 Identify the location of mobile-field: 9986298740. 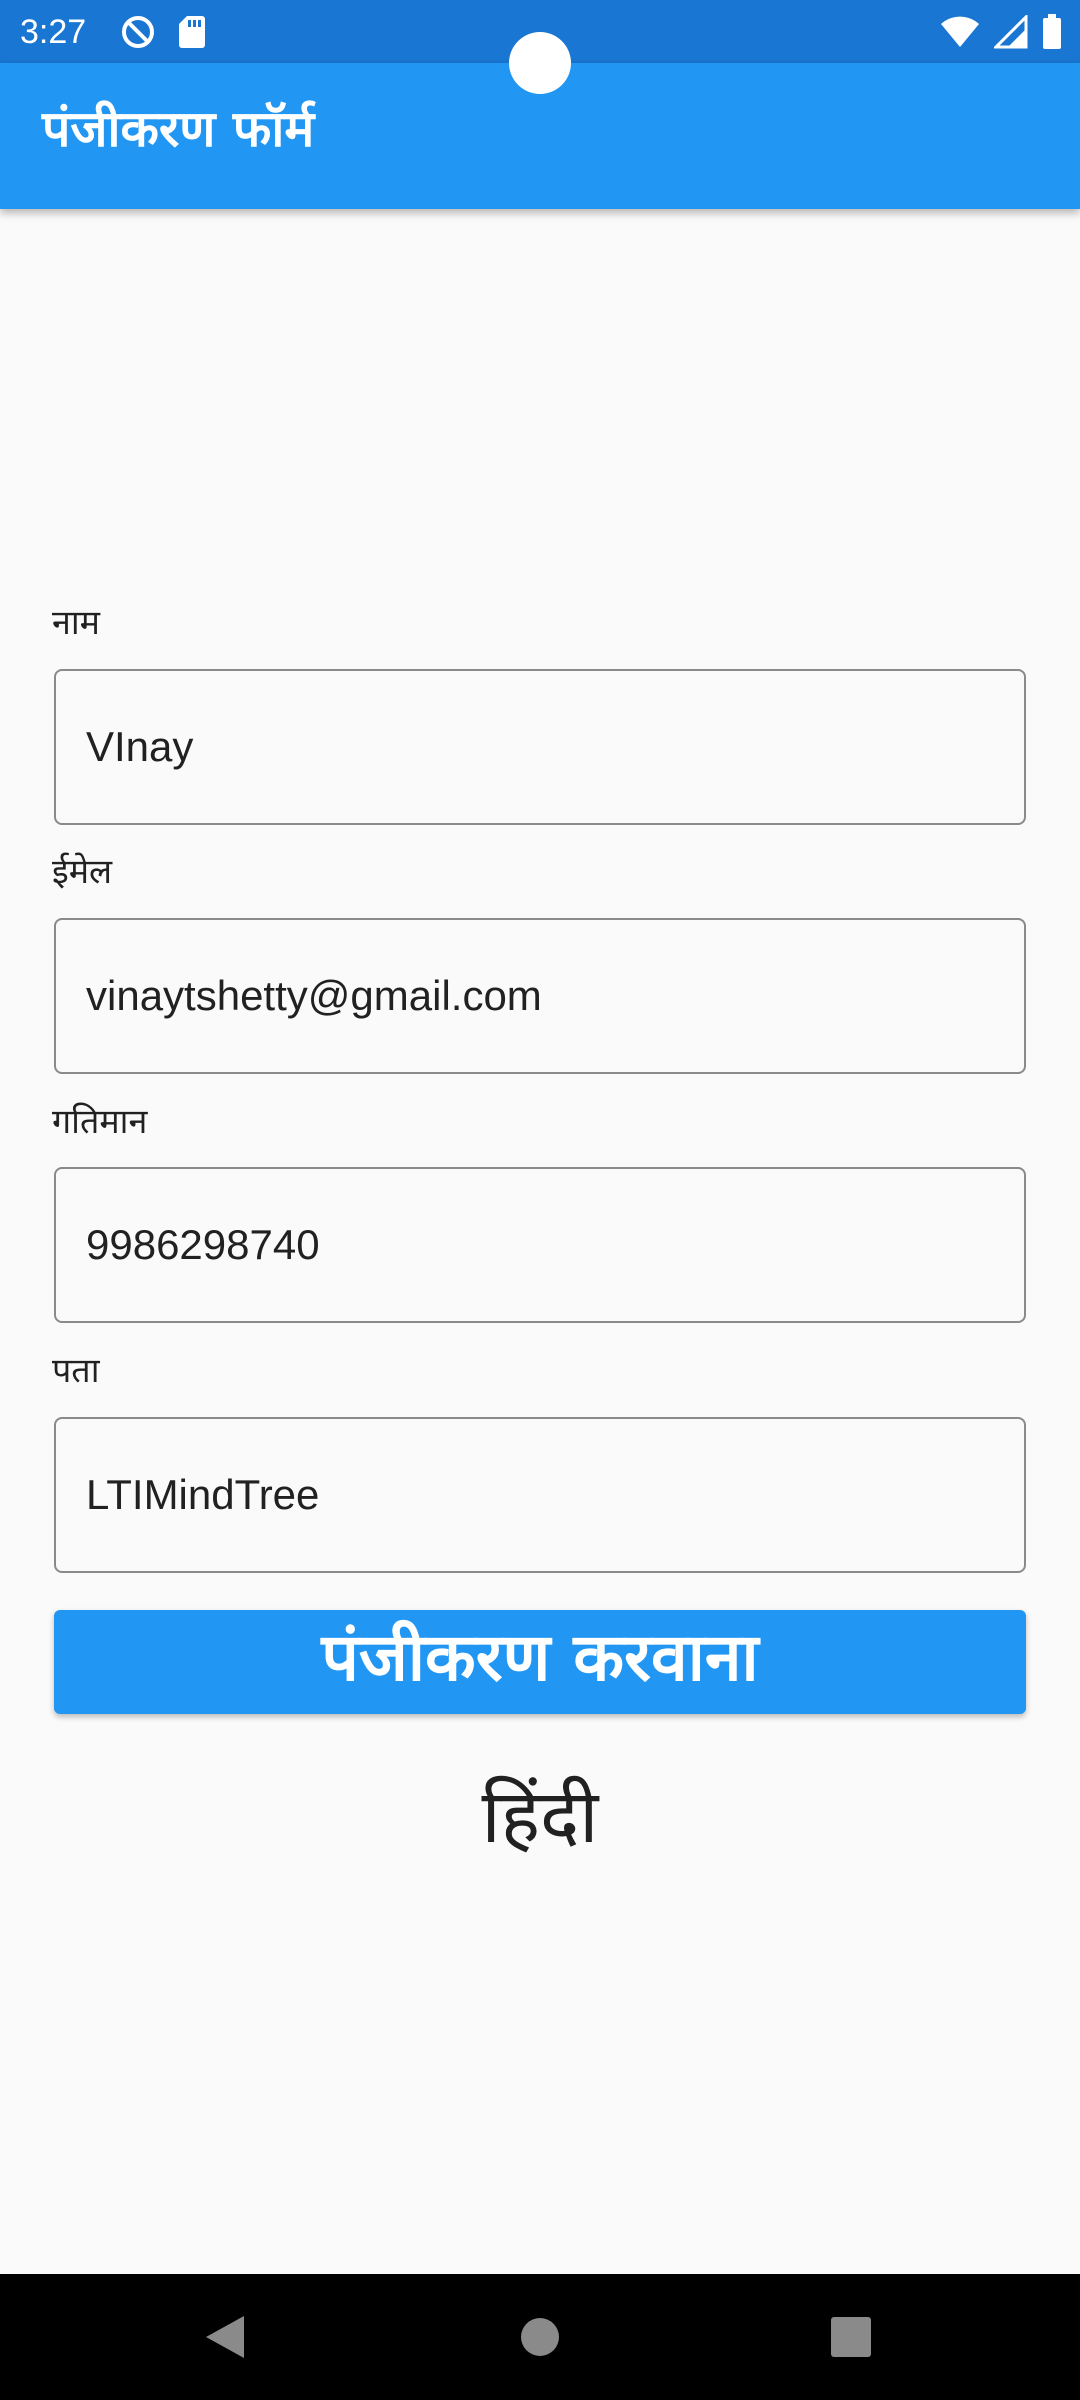
(540, 1245).